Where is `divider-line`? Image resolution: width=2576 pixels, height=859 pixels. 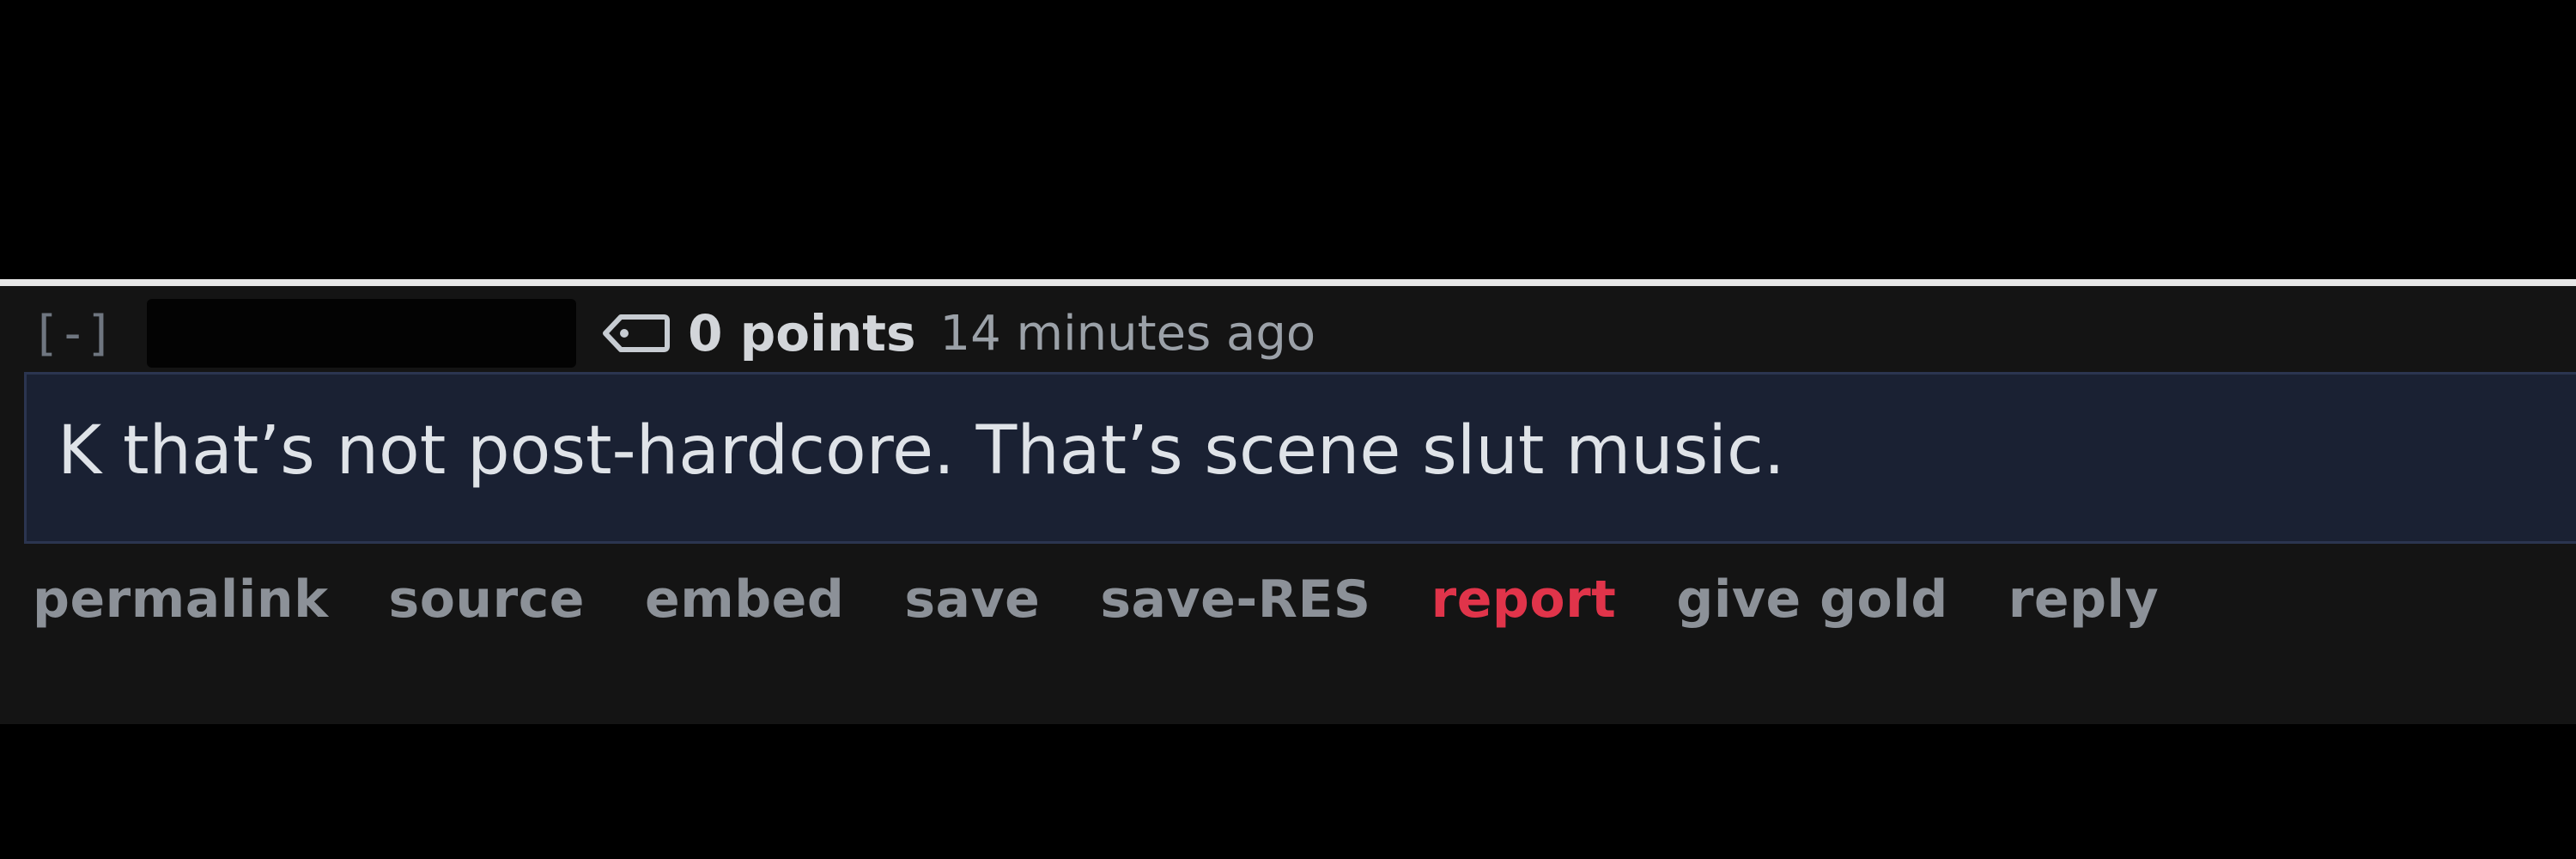
divider-line is located at coordinates (1288, 282).